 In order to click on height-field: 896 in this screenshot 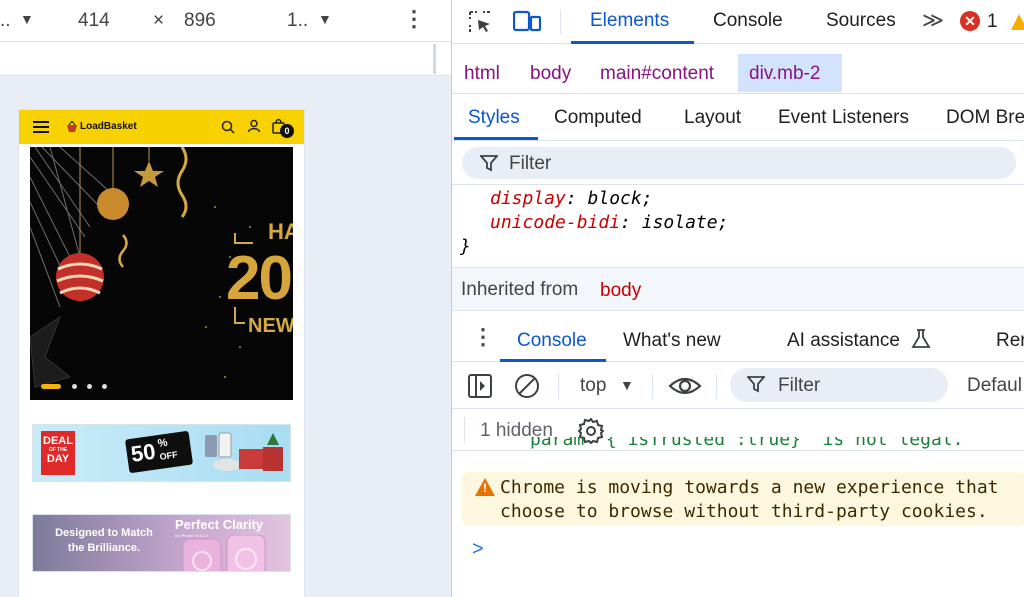, I will do `click(200, 21)`.